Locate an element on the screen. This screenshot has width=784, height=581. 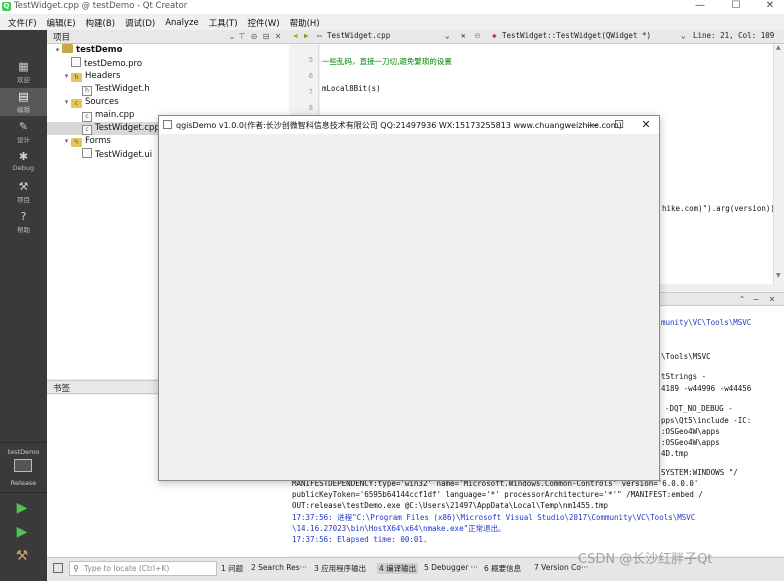
output-line: \Tools\MSVC is located at coordinates (686, 356).